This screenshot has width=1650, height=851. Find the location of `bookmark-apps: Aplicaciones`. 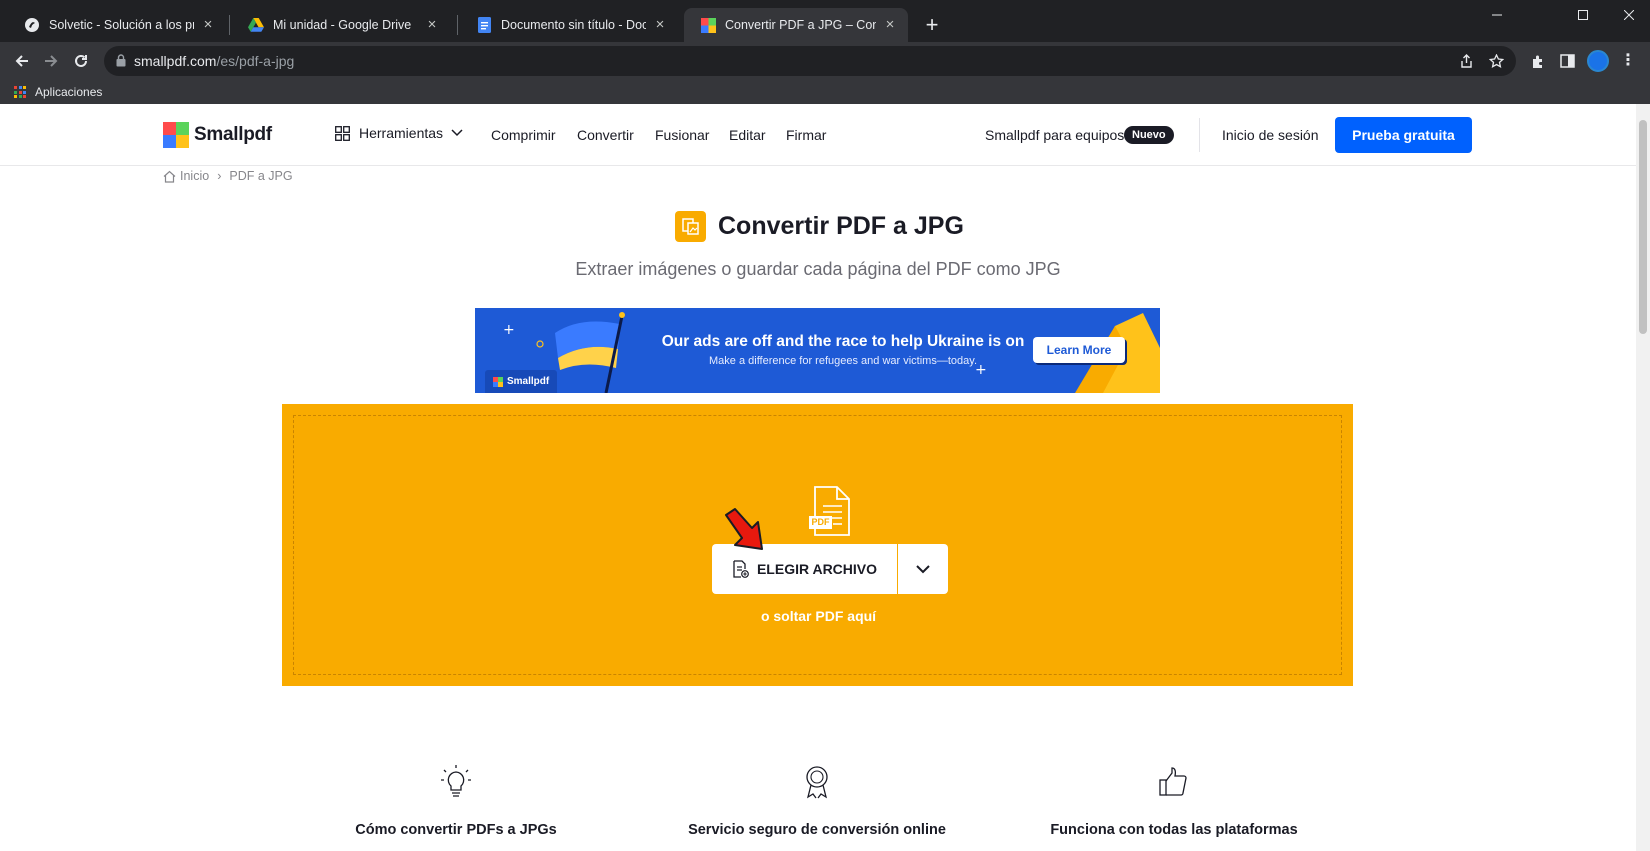

bookmark-apps: Aplicaciones is located at coordinates (58, 92).